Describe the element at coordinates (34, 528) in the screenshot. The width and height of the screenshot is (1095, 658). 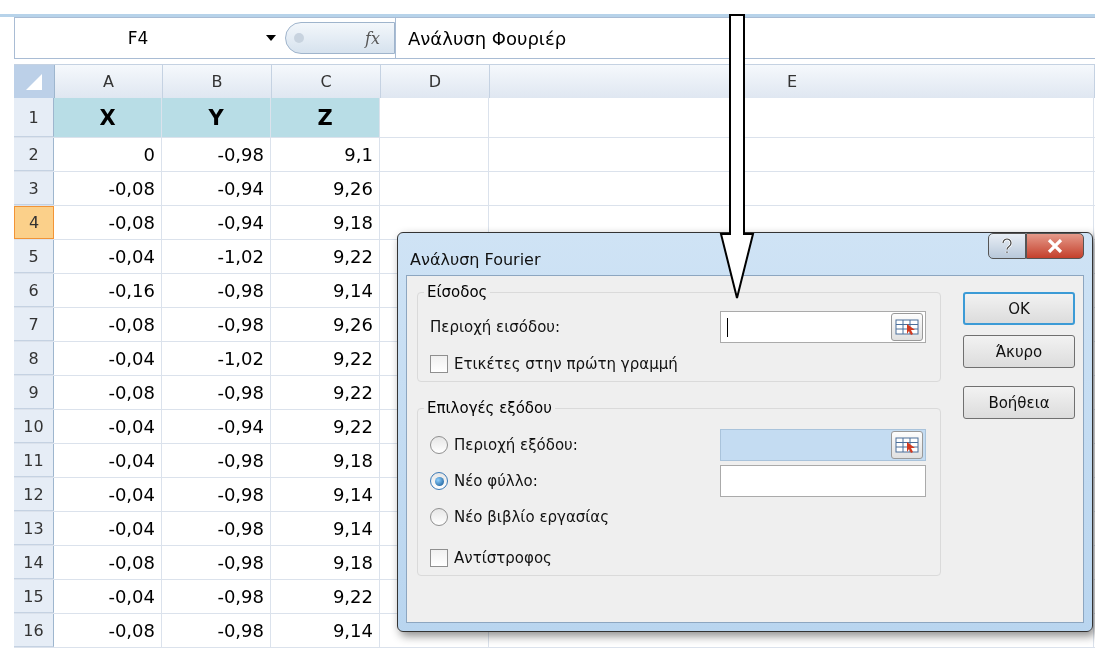
I see `row-header: 13` at that location.